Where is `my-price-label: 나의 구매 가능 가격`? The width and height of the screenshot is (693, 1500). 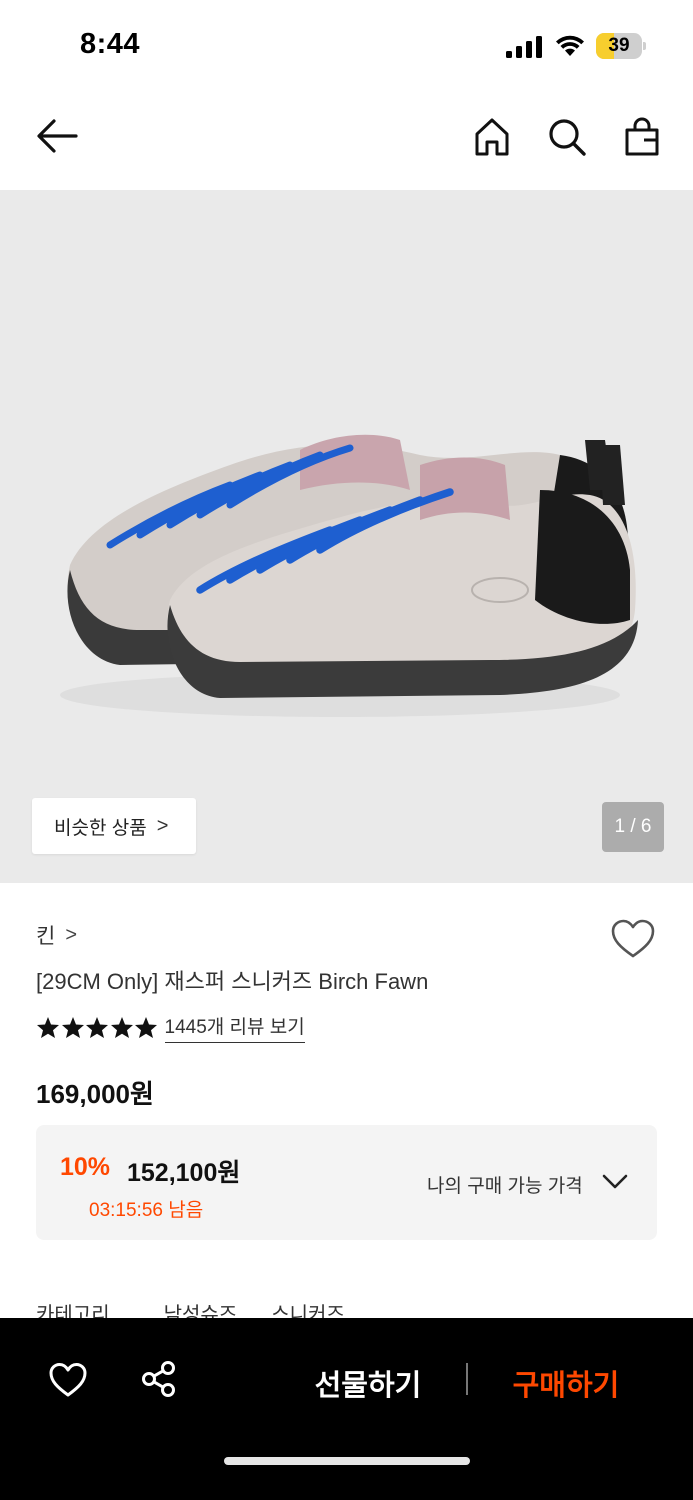 my-price-label: 나의 구매 가능 가격 is located at coordinates (505, 1186).